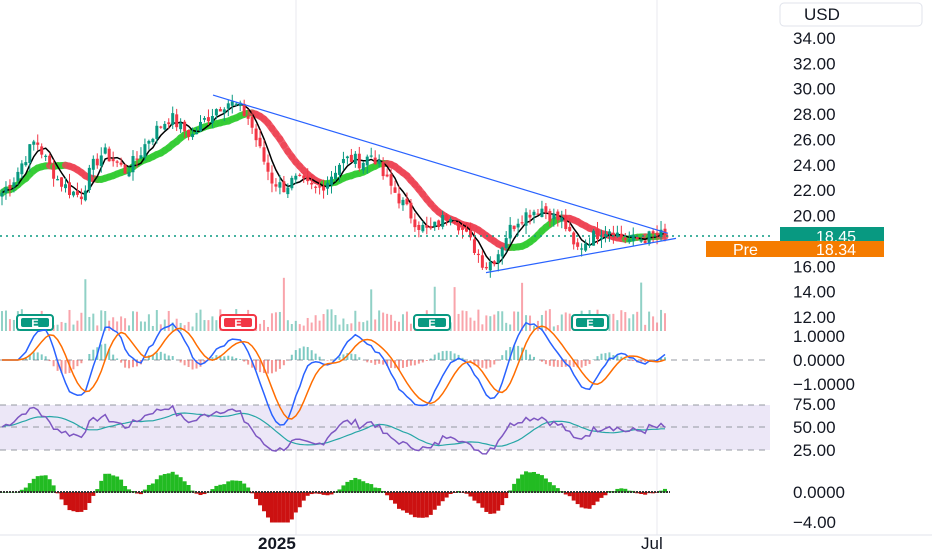 This screenshot has width=932, height=550. Describe the element at coordinates (824, 384) in the screenshot. I see `macd-tick-label: −1.0000` at that location.